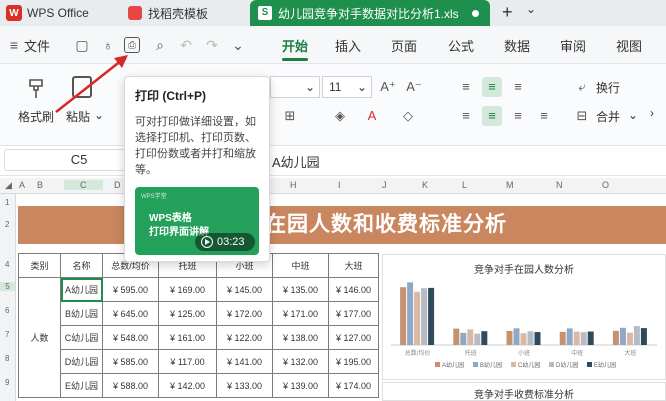  What do you see at coordinates (408, 116) in the screenshot?
I see `clear-format-icon: ◇` at bounding box center [408, 116].